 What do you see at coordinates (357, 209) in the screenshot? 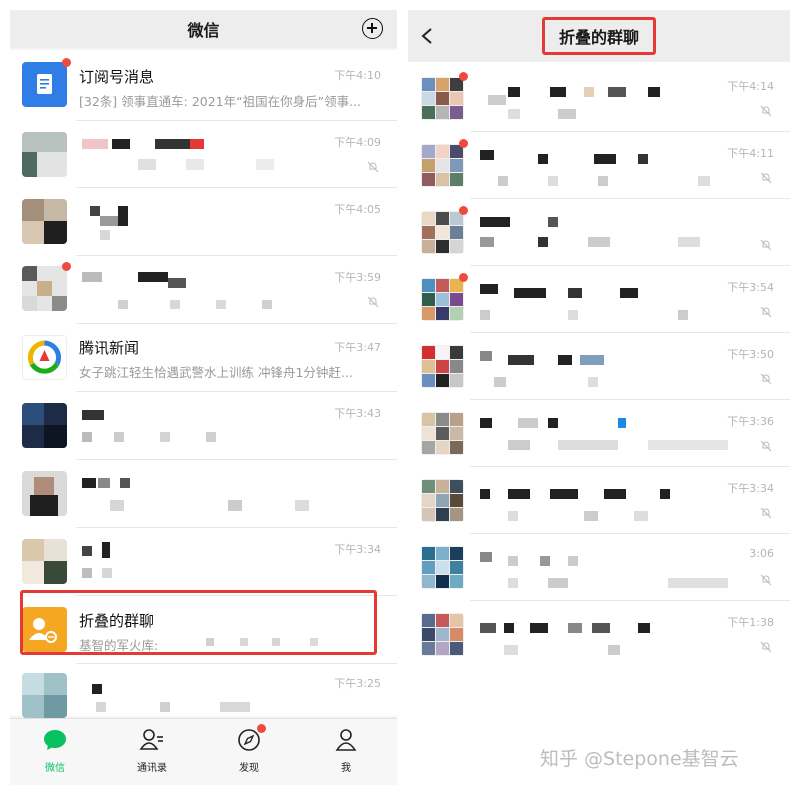
I see `chat-time: 下午4:05` at bounding box center [357, 209].